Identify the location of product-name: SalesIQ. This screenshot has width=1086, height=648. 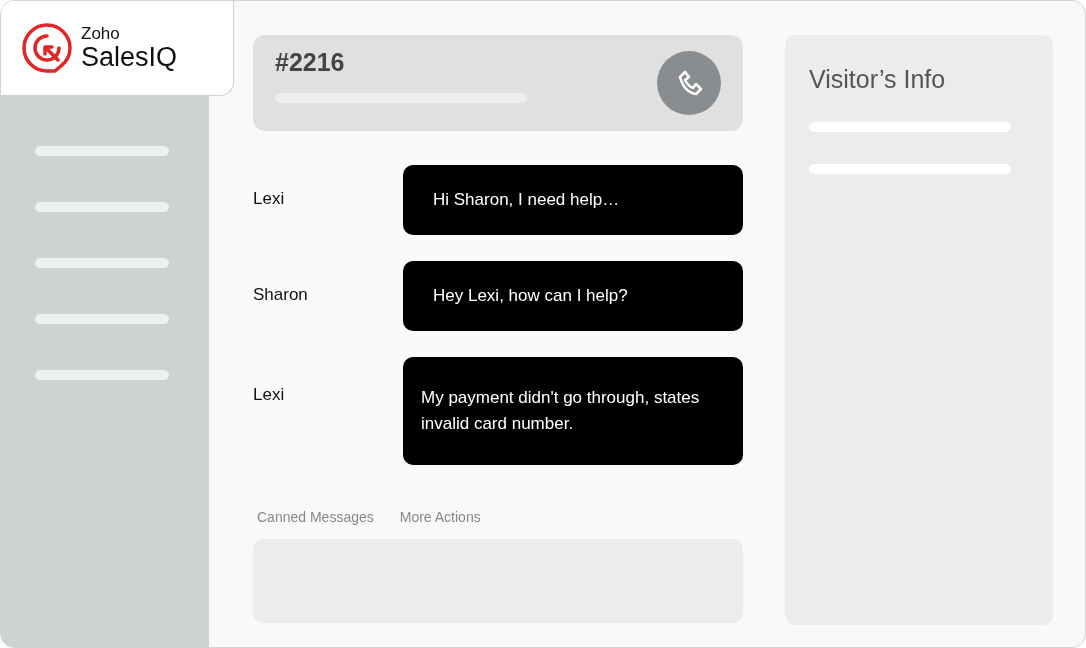
(129, 57).